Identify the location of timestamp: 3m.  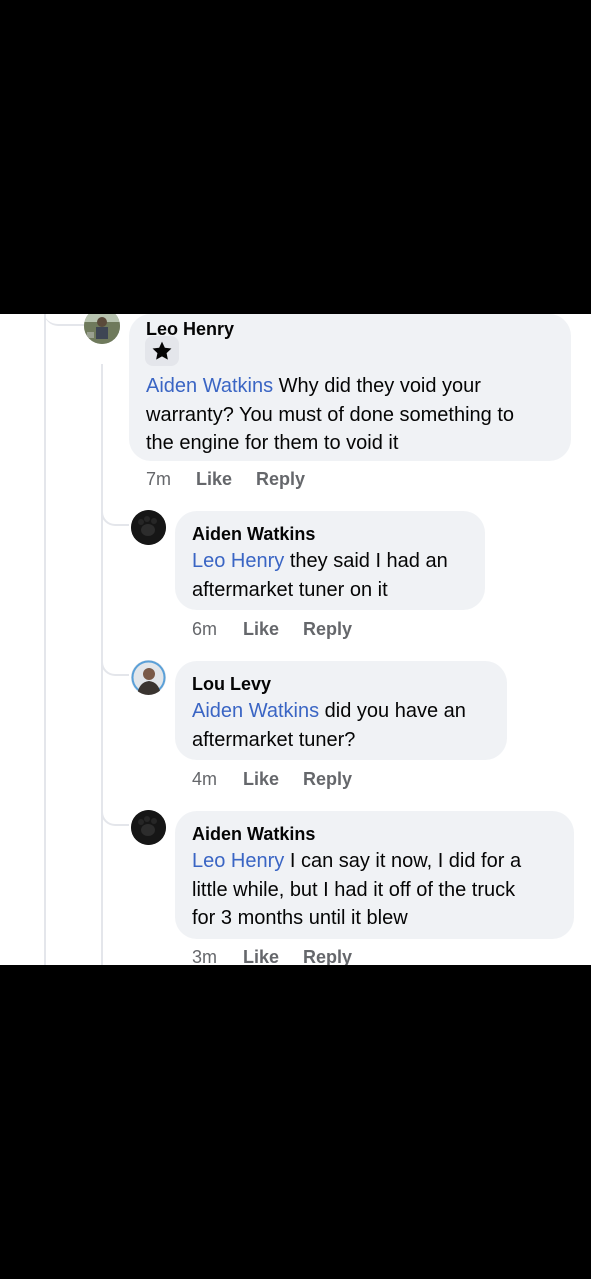
(205, 956).